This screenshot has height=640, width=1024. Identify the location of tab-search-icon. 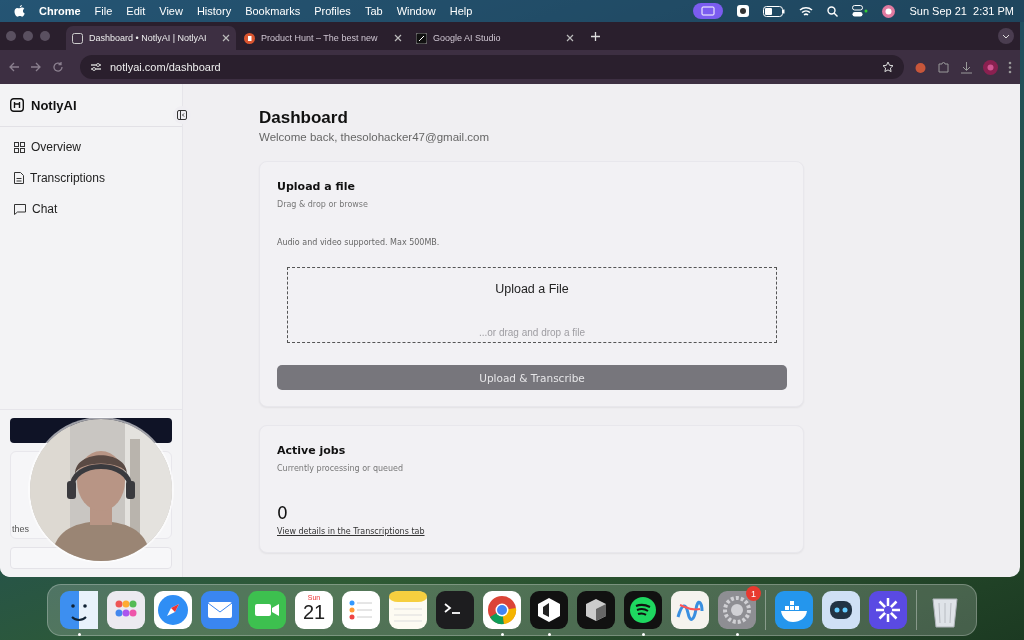
(1006, 36).